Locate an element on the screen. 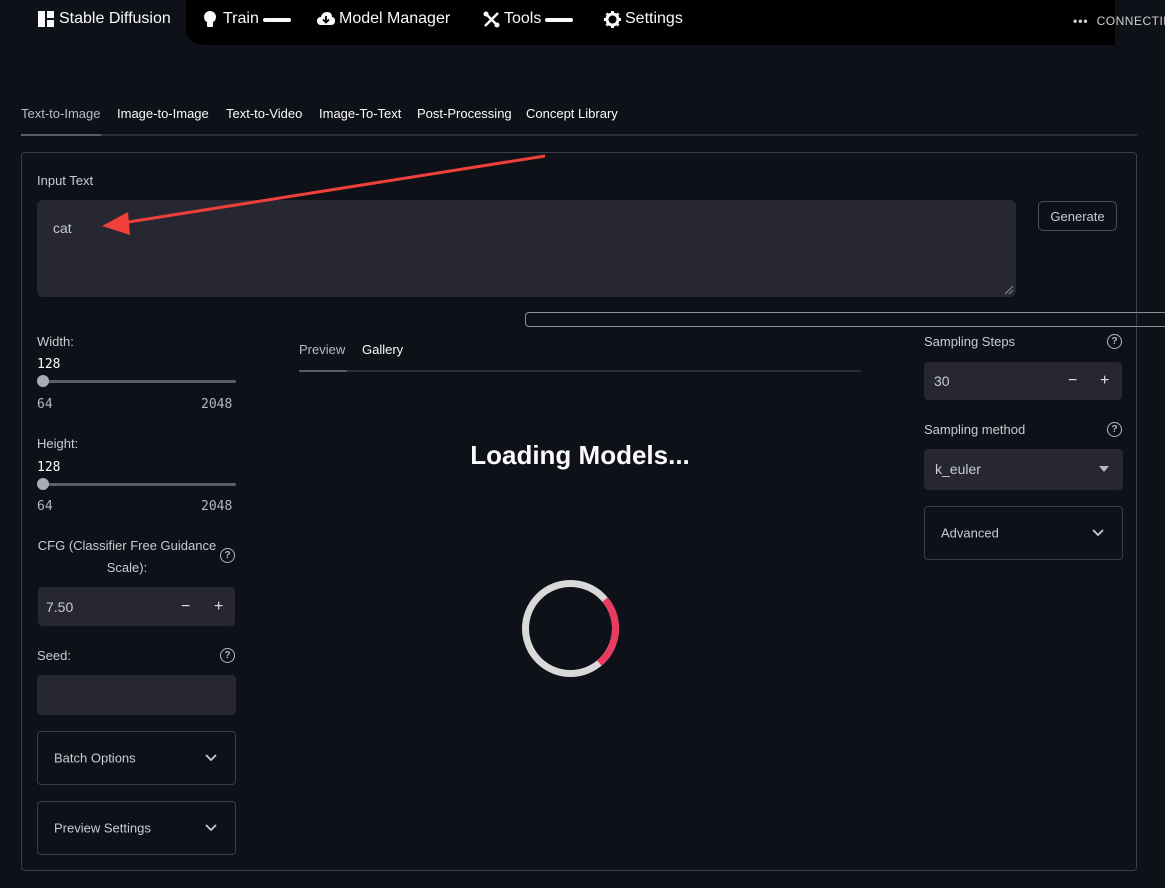 This screenshot has height=888, width=1165. advanced-expander: Advanced is located at coordinates (1023, 533).